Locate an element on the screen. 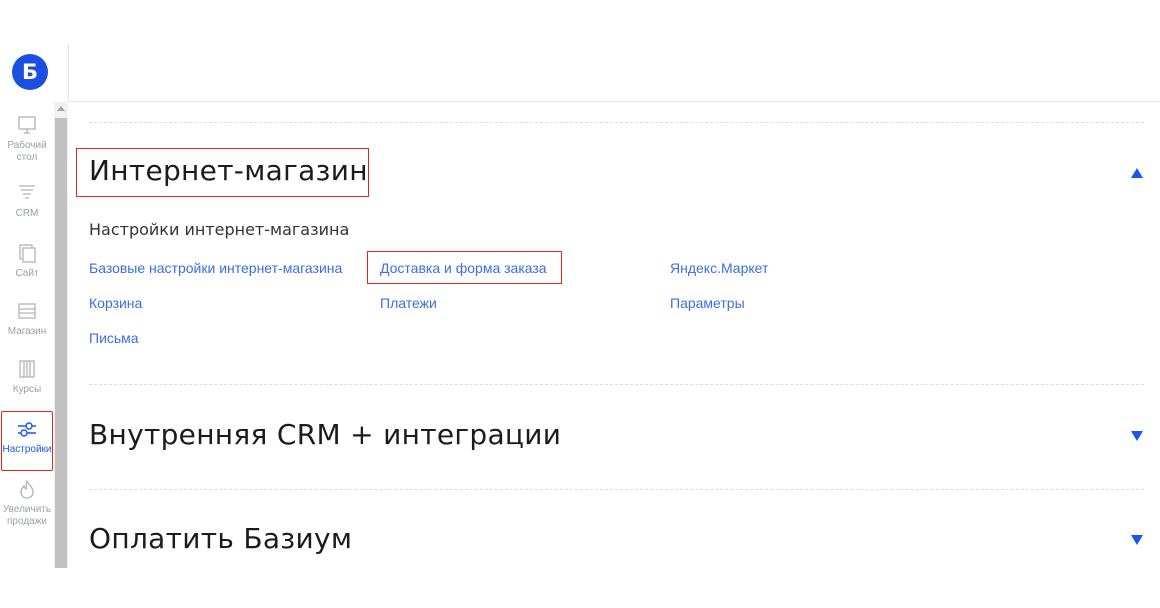 This screenshot has height=608, width=1160. sidebar-item-site: Сайт is located at coordinates (27, 261).